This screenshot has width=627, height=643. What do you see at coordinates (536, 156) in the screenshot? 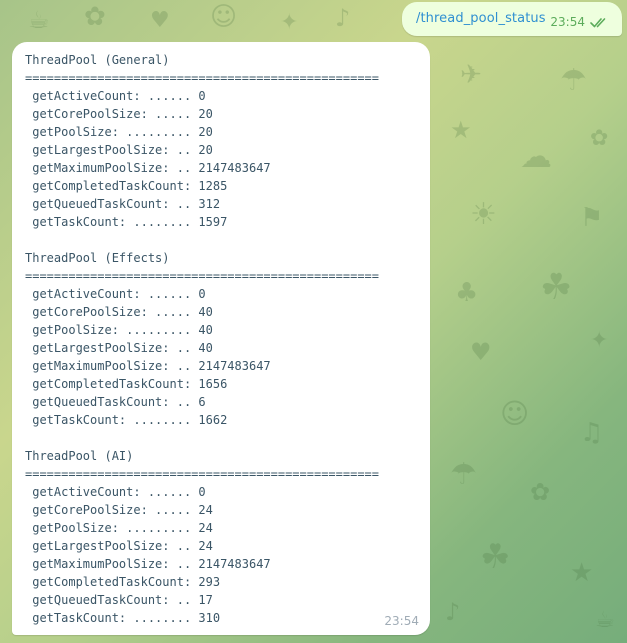
I see `wallpaper-doodle-icon: ☁` at bounding box center [536, 156].